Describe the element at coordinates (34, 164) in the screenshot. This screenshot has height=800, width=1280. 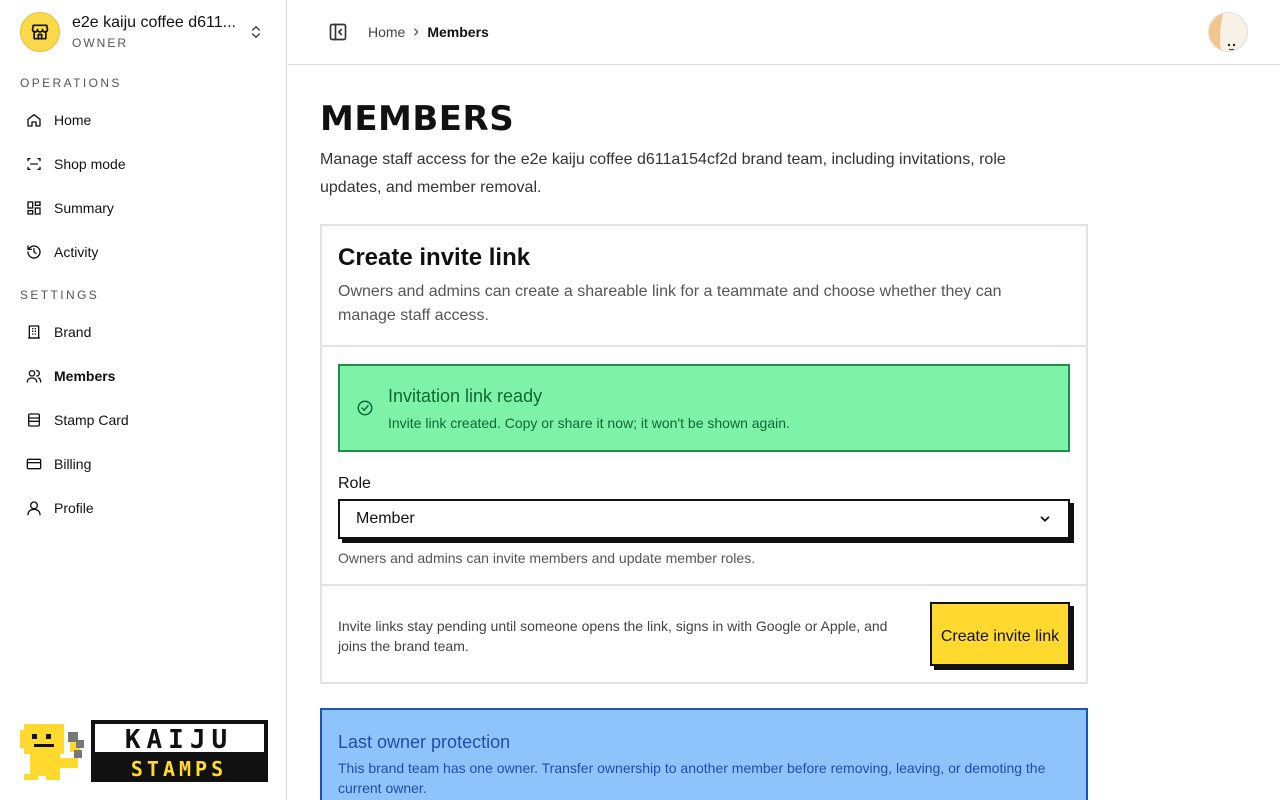
I see `scan-icon` at that location.